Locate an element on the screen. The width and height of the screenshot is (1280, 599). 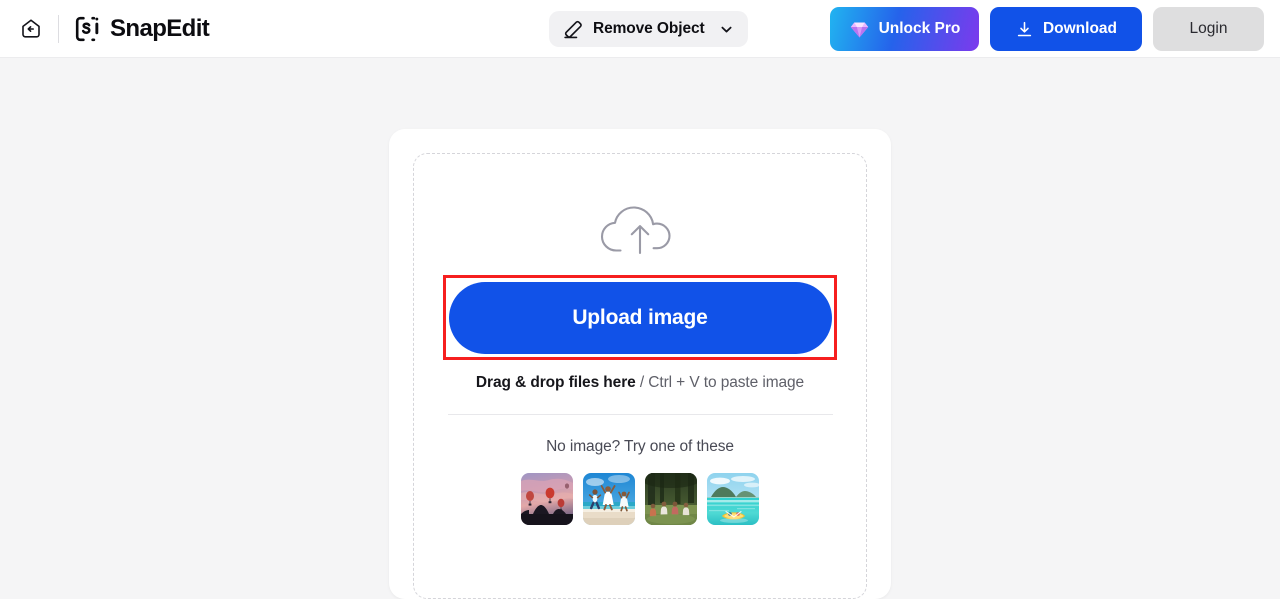
diamond-gem-icon is located at coordinates (859, 29).